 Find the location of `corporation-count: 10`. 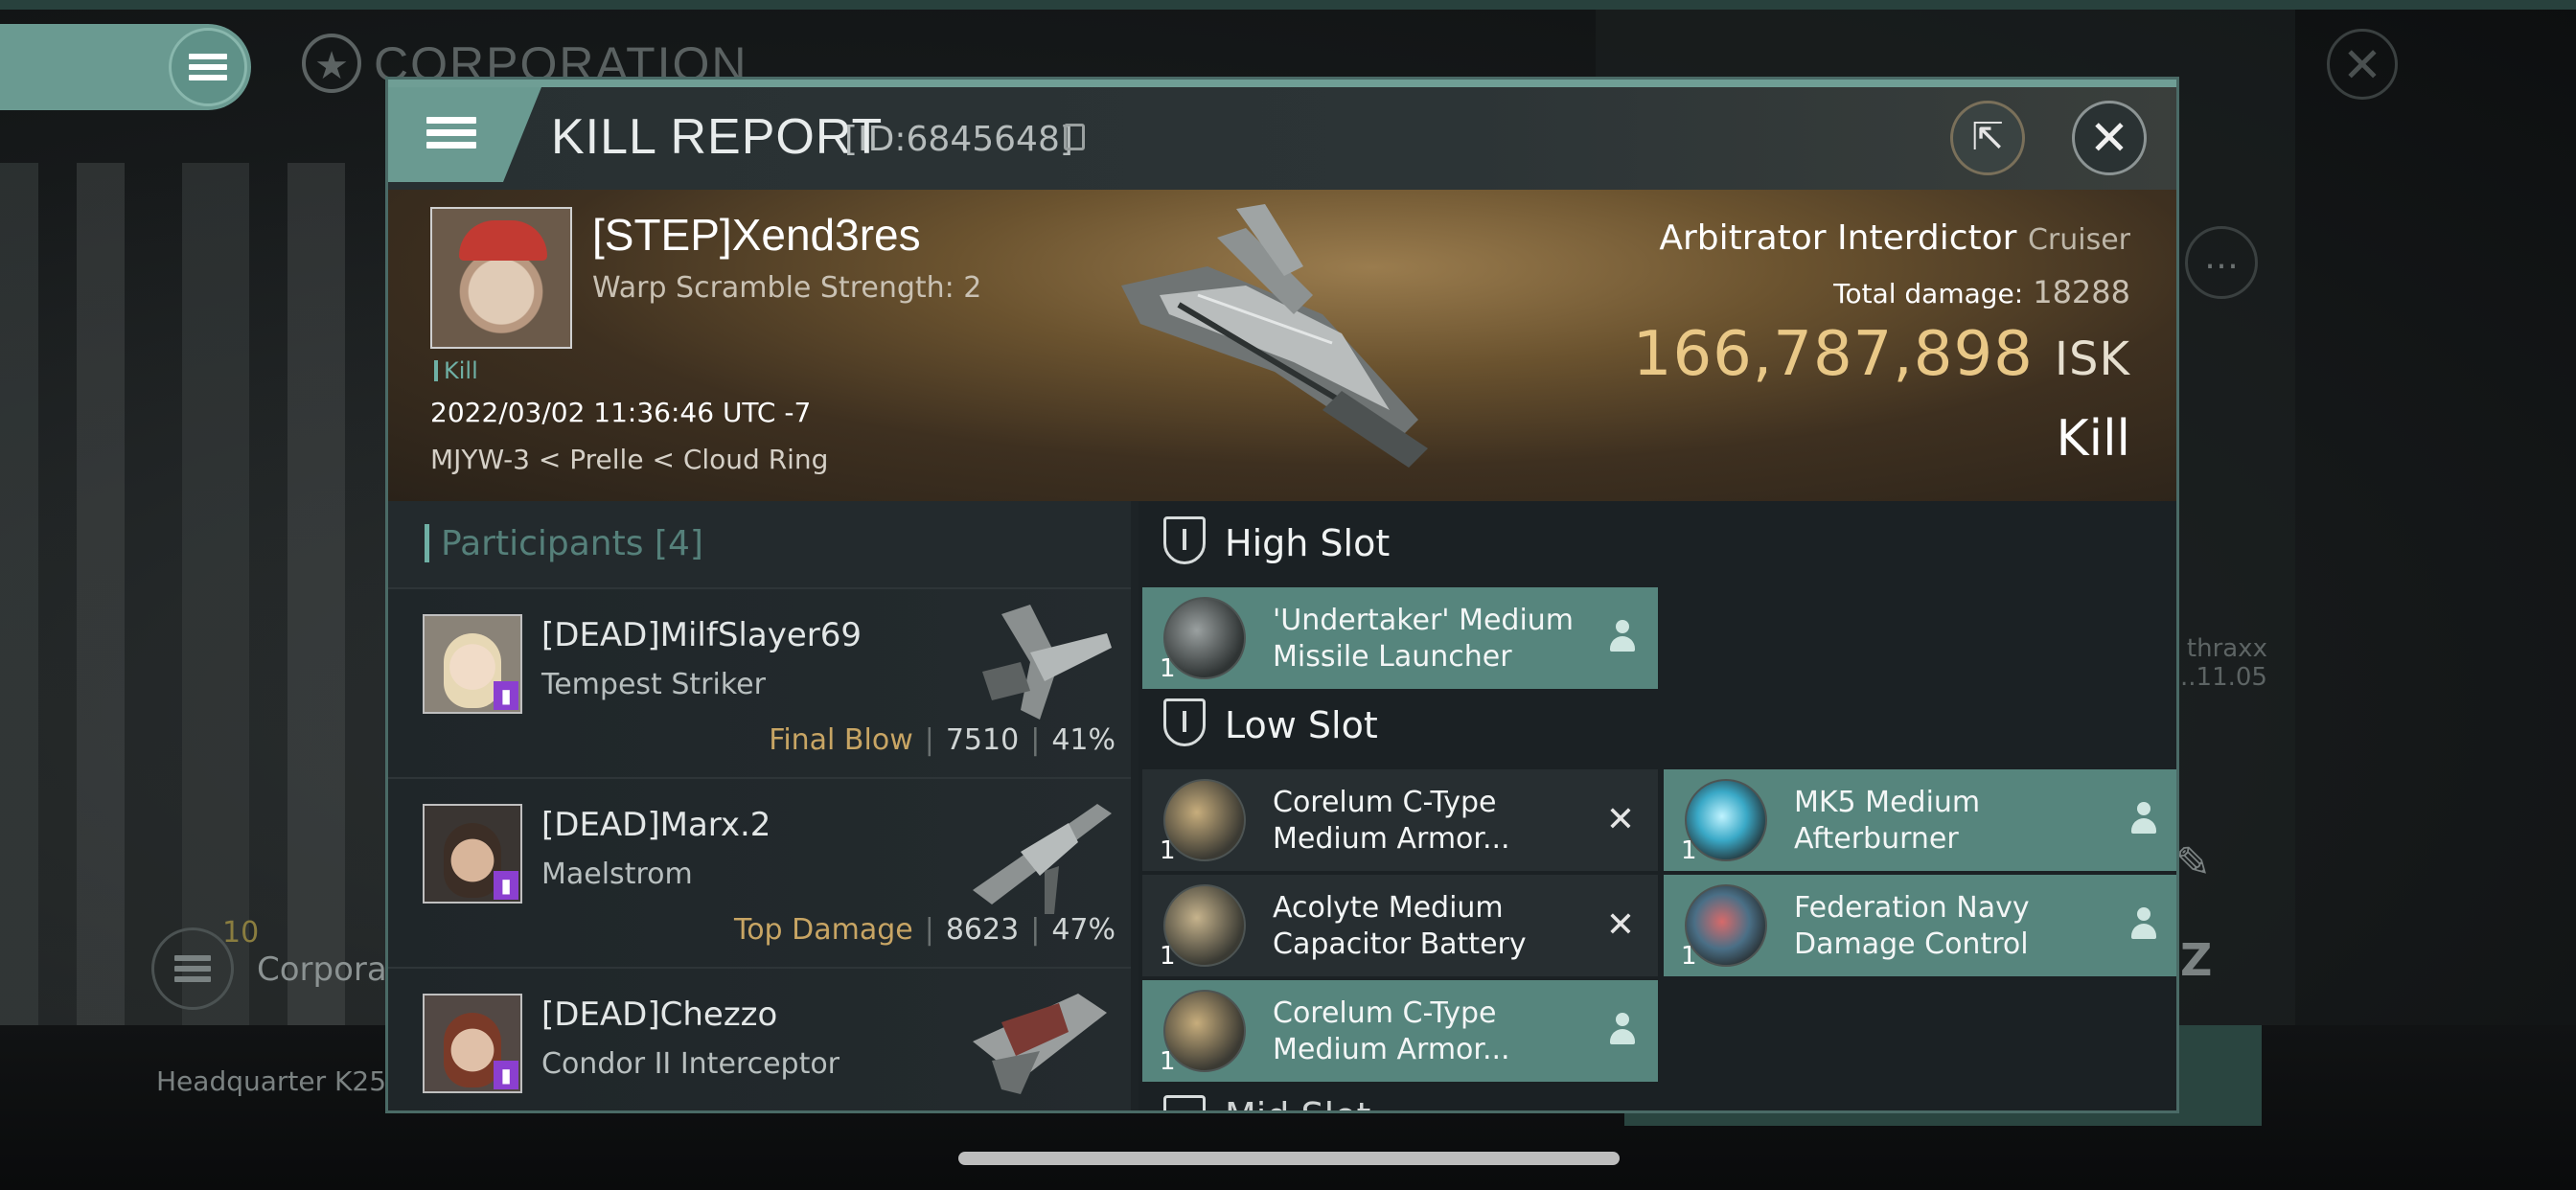

corporation-count: 10 is located at coordinates (241, 933).